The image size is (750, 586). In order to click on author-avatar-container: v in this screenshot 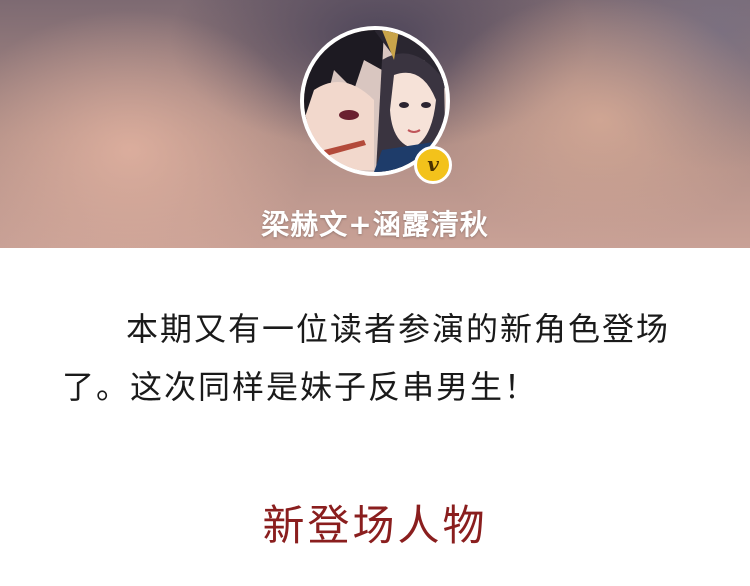, I will do `click(379, 105)`.